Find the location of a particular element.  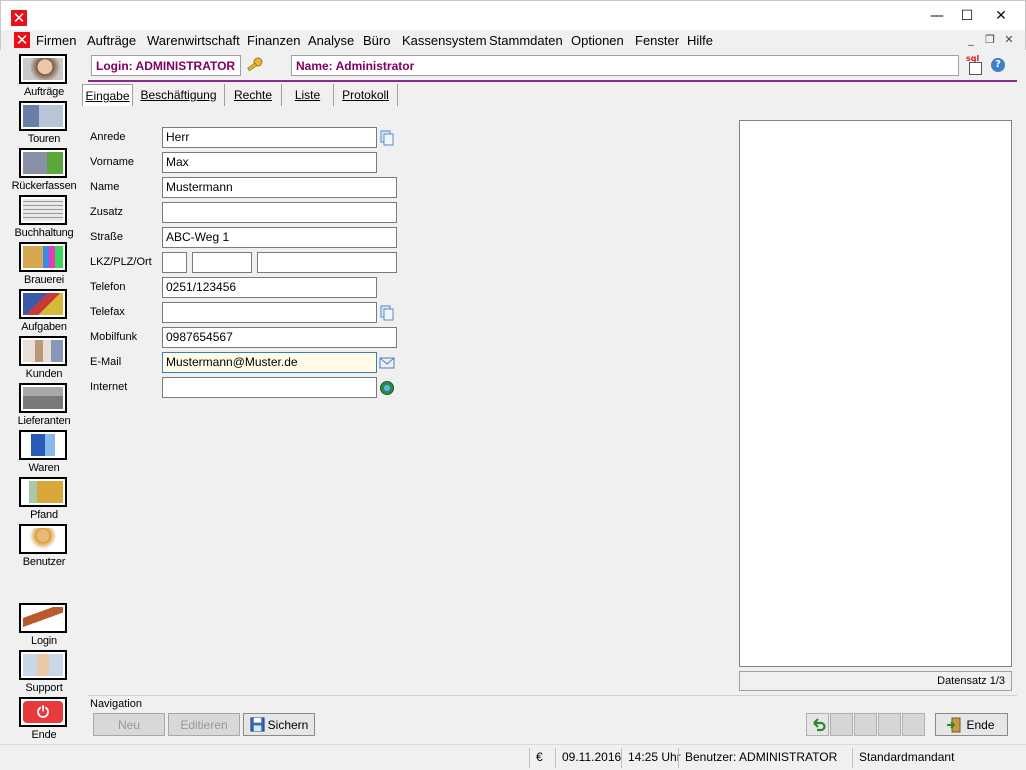

app-logo-icon: ✕ is located at coordinates (19, 18).